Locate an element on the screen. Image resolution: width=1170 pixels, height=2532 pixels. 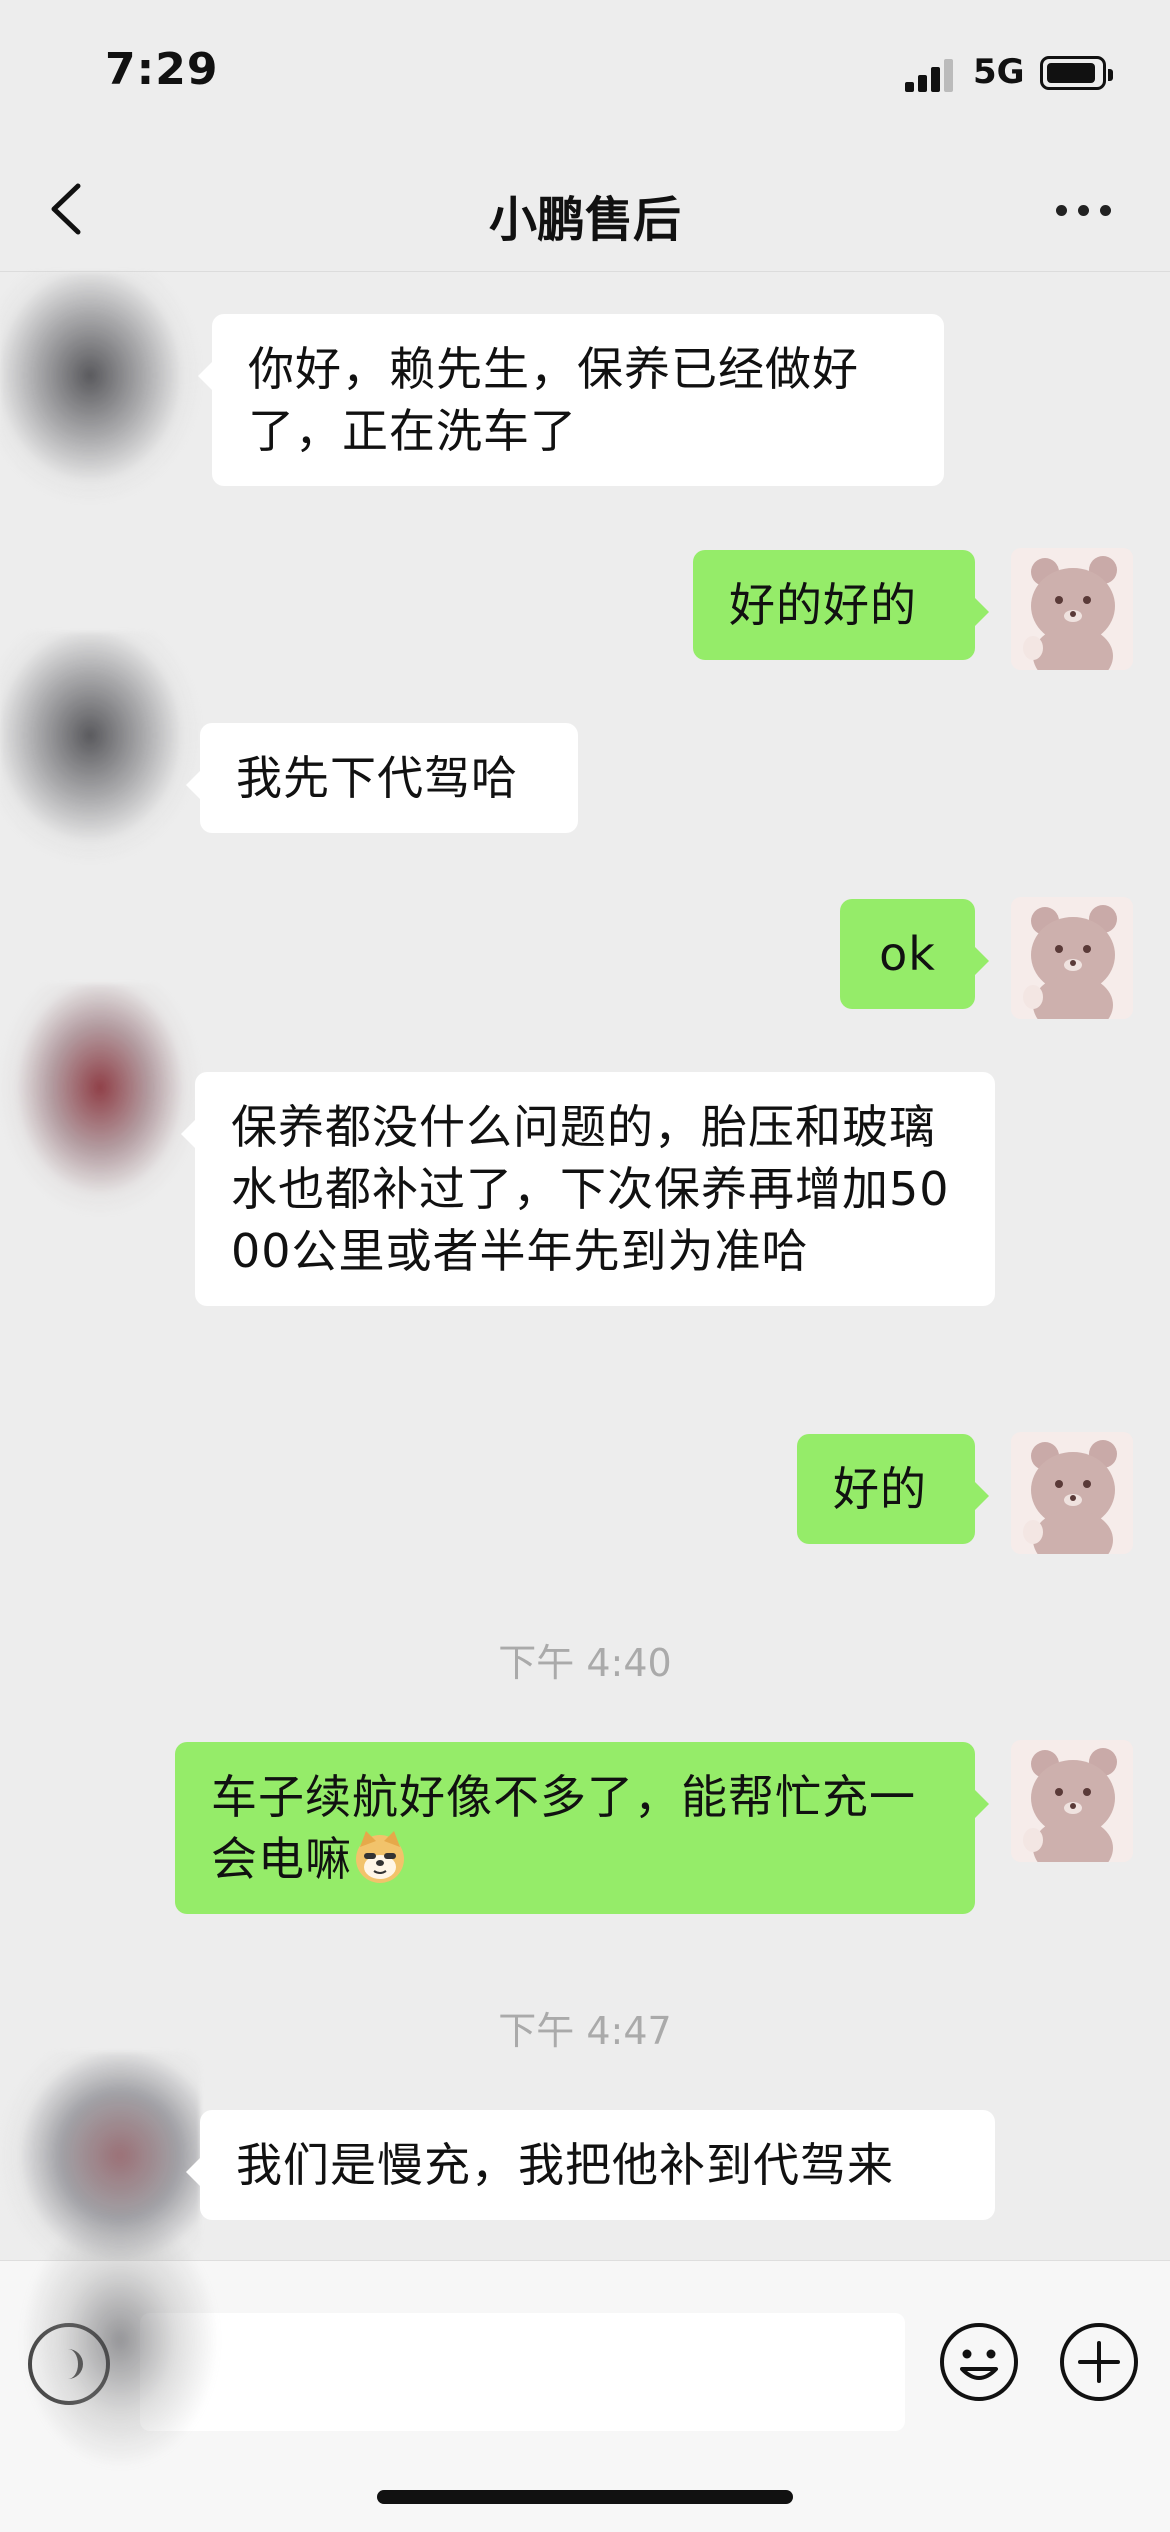
nav-bar: 小鹏售后 is located at coordinates (585, 211).